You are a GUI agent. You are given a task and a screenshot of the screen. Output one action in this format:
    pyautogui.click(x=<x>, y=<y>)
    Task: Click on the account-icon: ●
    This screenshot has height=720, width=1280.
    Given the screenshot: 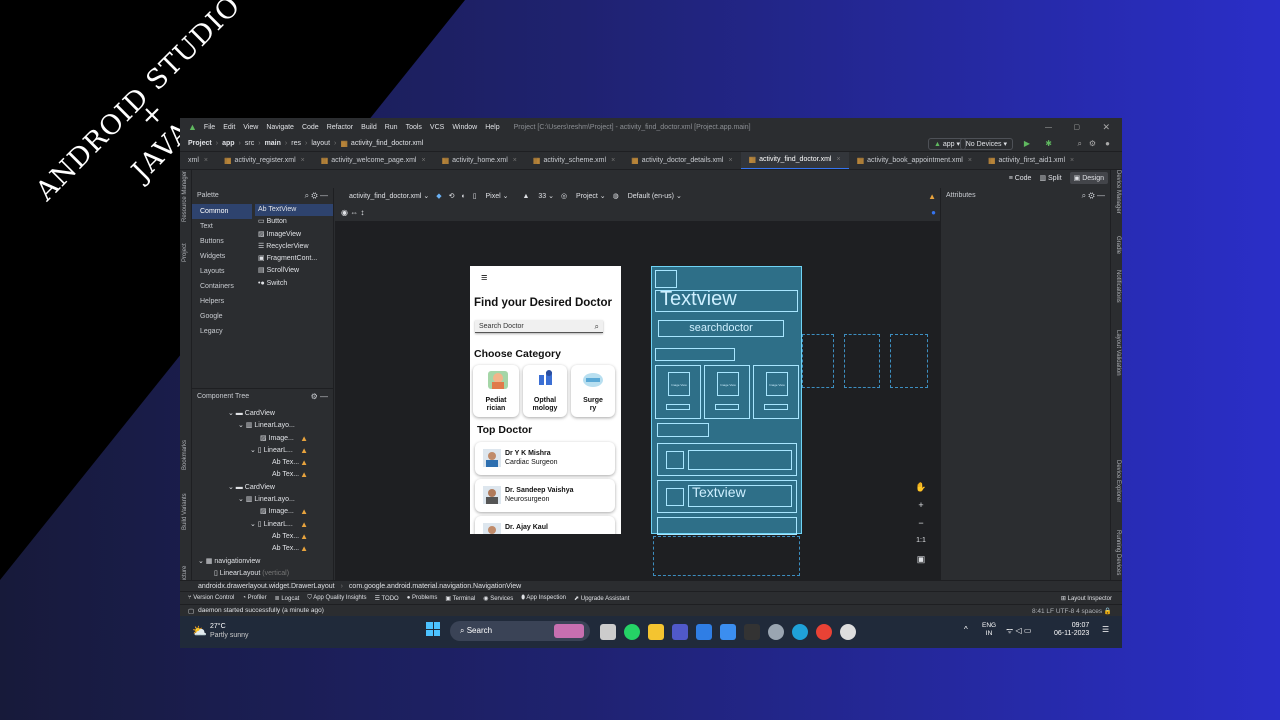 What is the action you would take?
    pyautogui.click(x=1107, y=143)
    